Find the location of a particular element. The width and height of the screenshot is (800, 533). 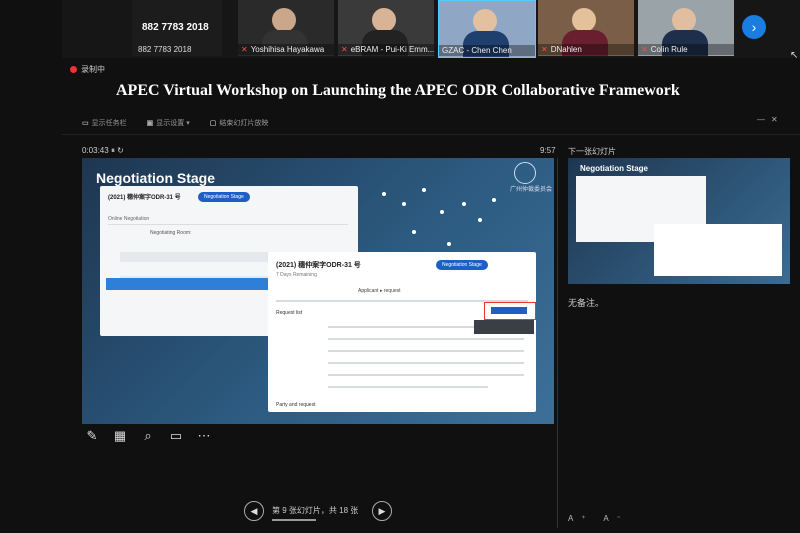

participant-name: 882 7783 2018 is located at coordinates (165, 49).